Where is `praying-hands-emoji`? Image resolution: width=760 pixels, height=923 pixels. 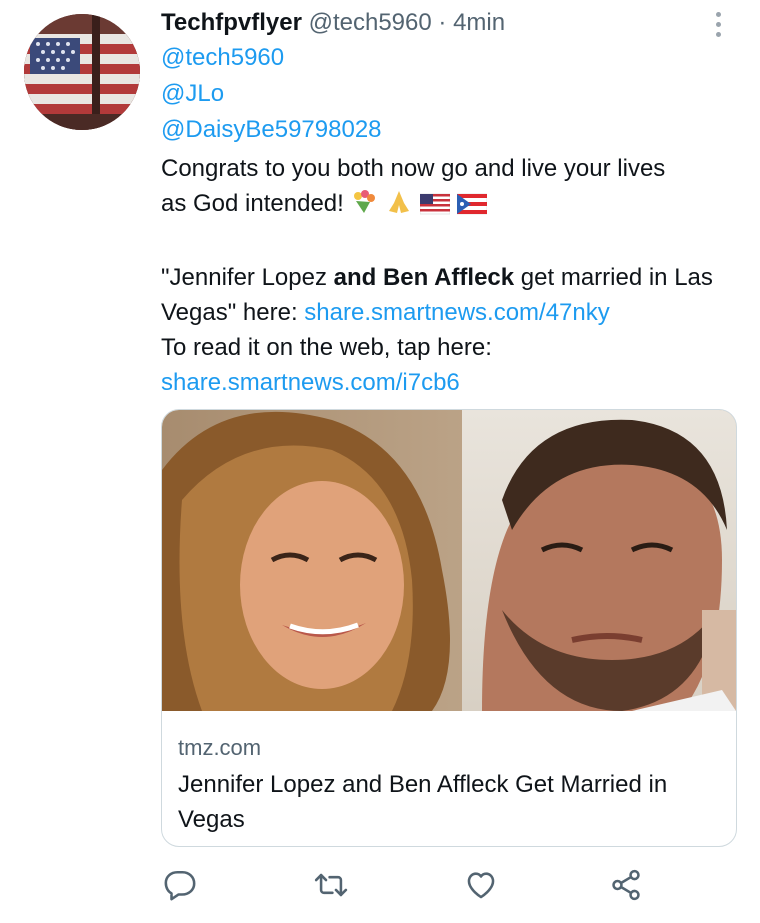
praying-hands-emoji is located at coordinates (399, 202).